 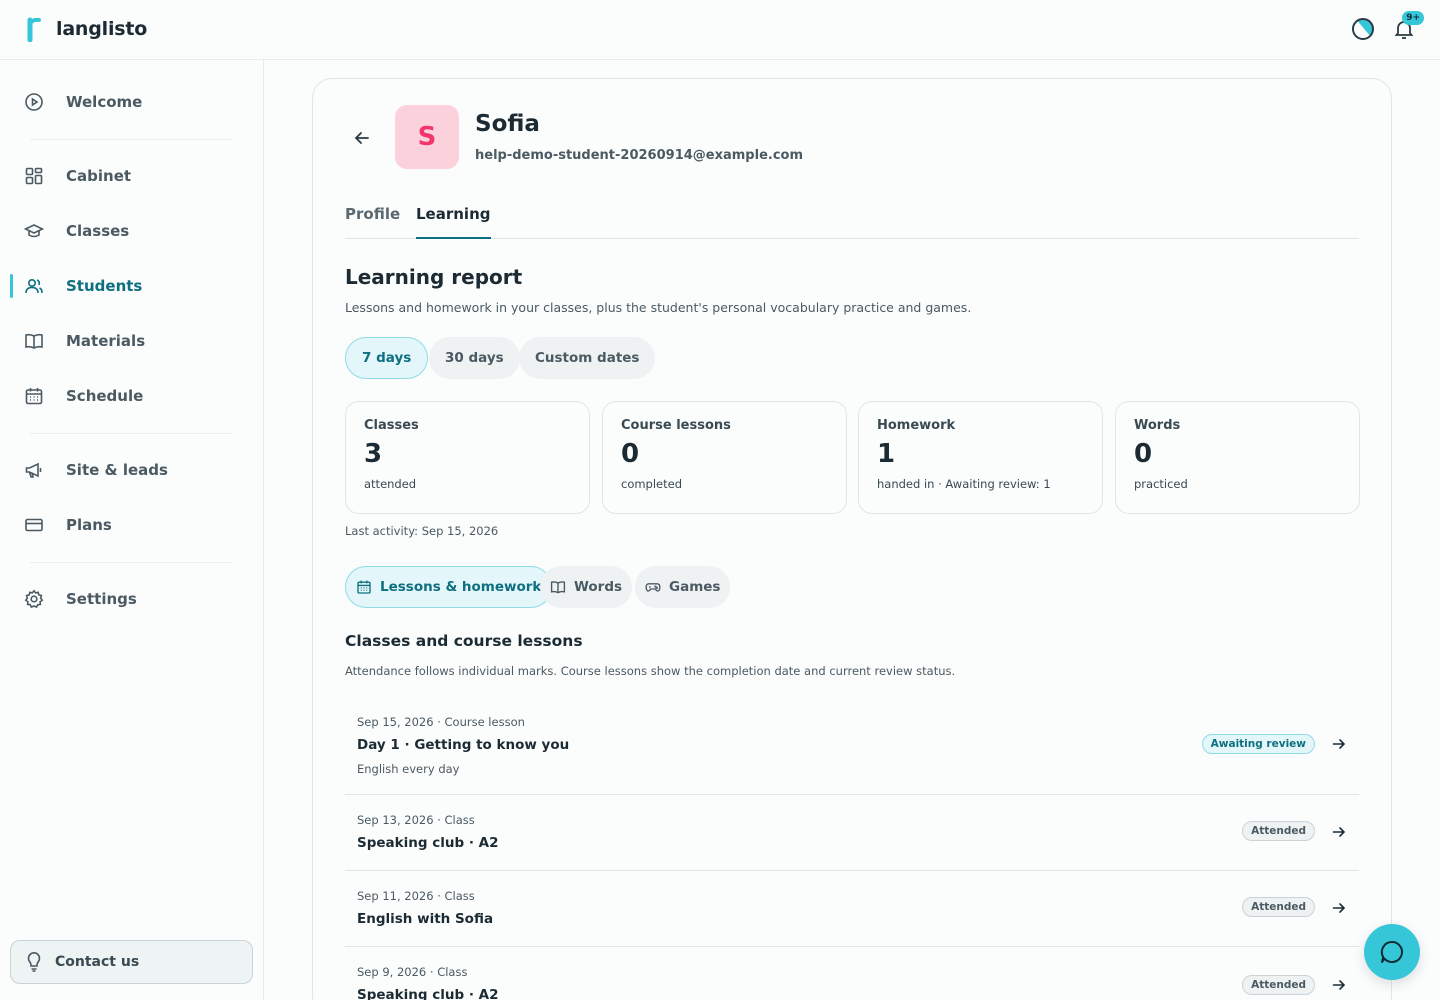 What do you see at coordinates (101, 599) in the screenshot?
I see `sidebar-item-label: Settings` at bounding box center [101, 599].